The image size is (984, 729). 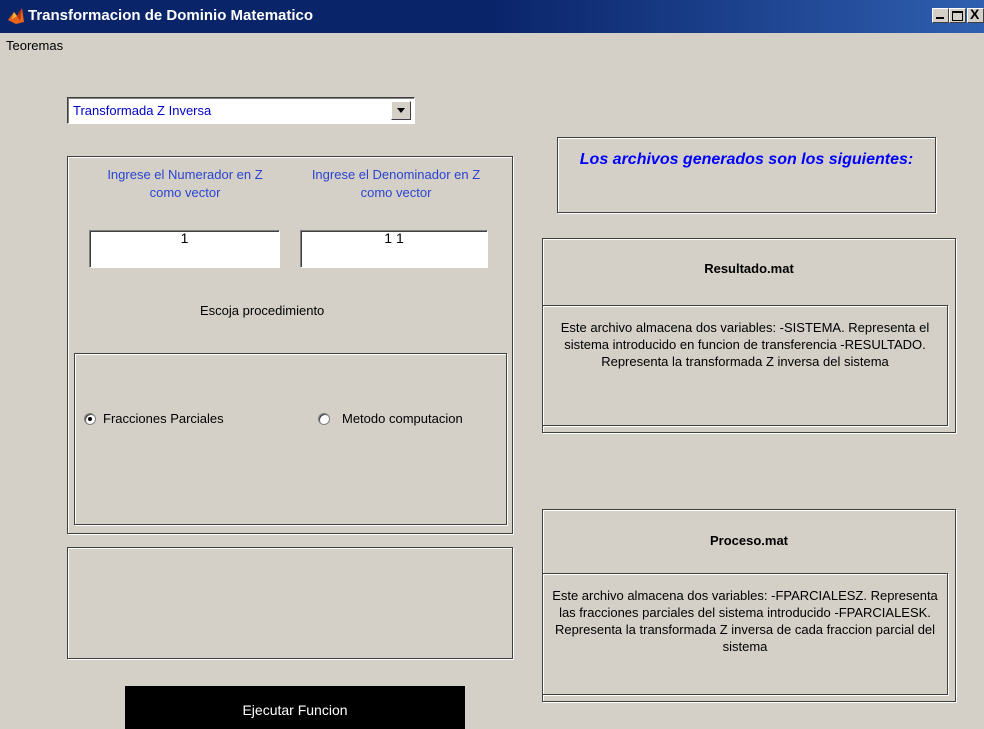 I want to click on close-icon: X, so click(x=975, y=14).